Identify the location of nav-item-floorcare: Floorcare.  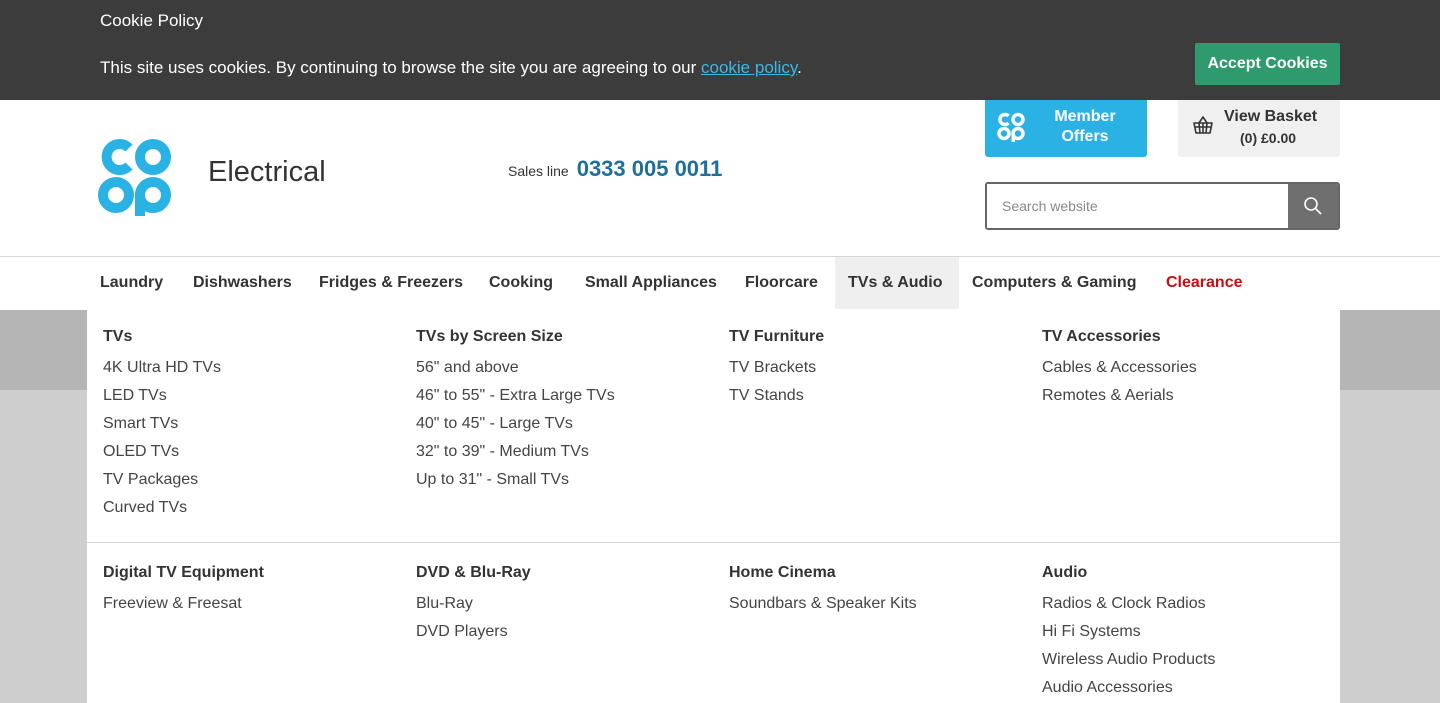
(781, 283).